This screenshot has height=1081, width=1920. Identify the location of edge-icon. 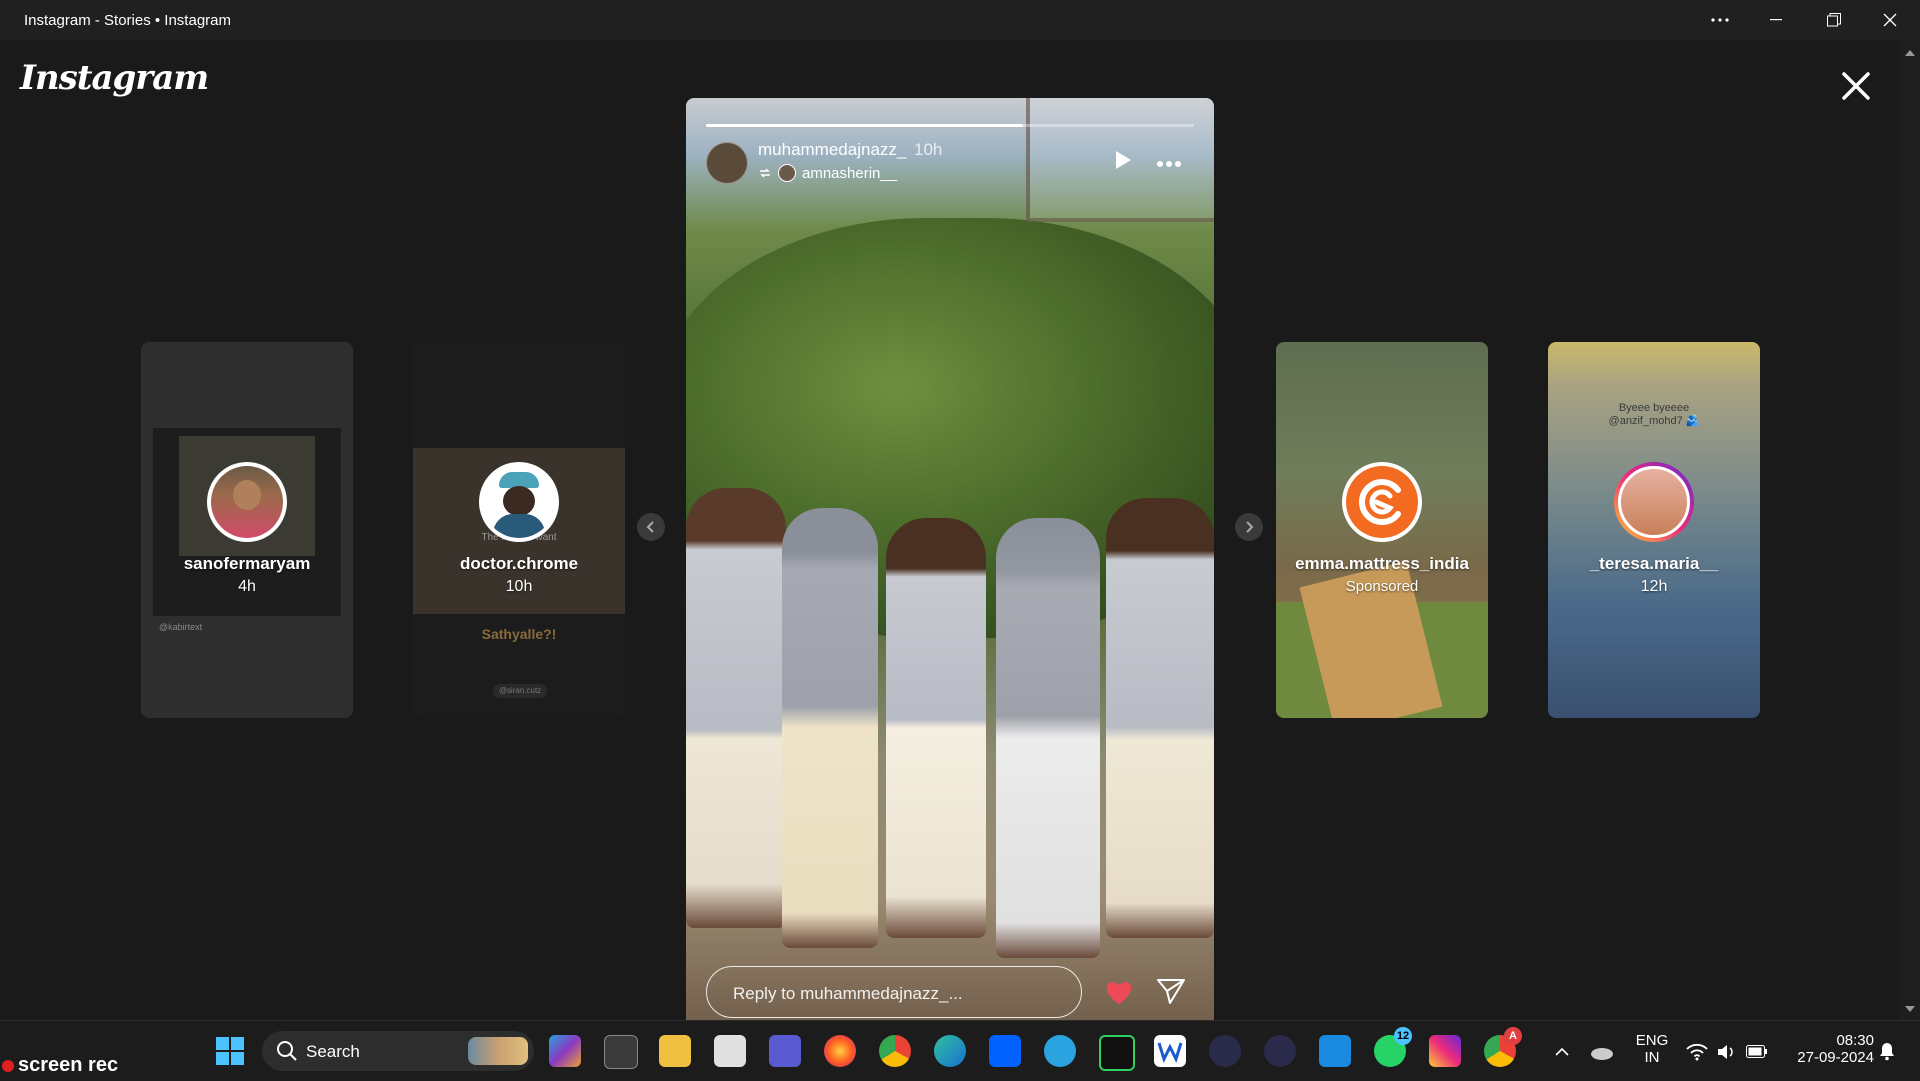
(950, 1051).